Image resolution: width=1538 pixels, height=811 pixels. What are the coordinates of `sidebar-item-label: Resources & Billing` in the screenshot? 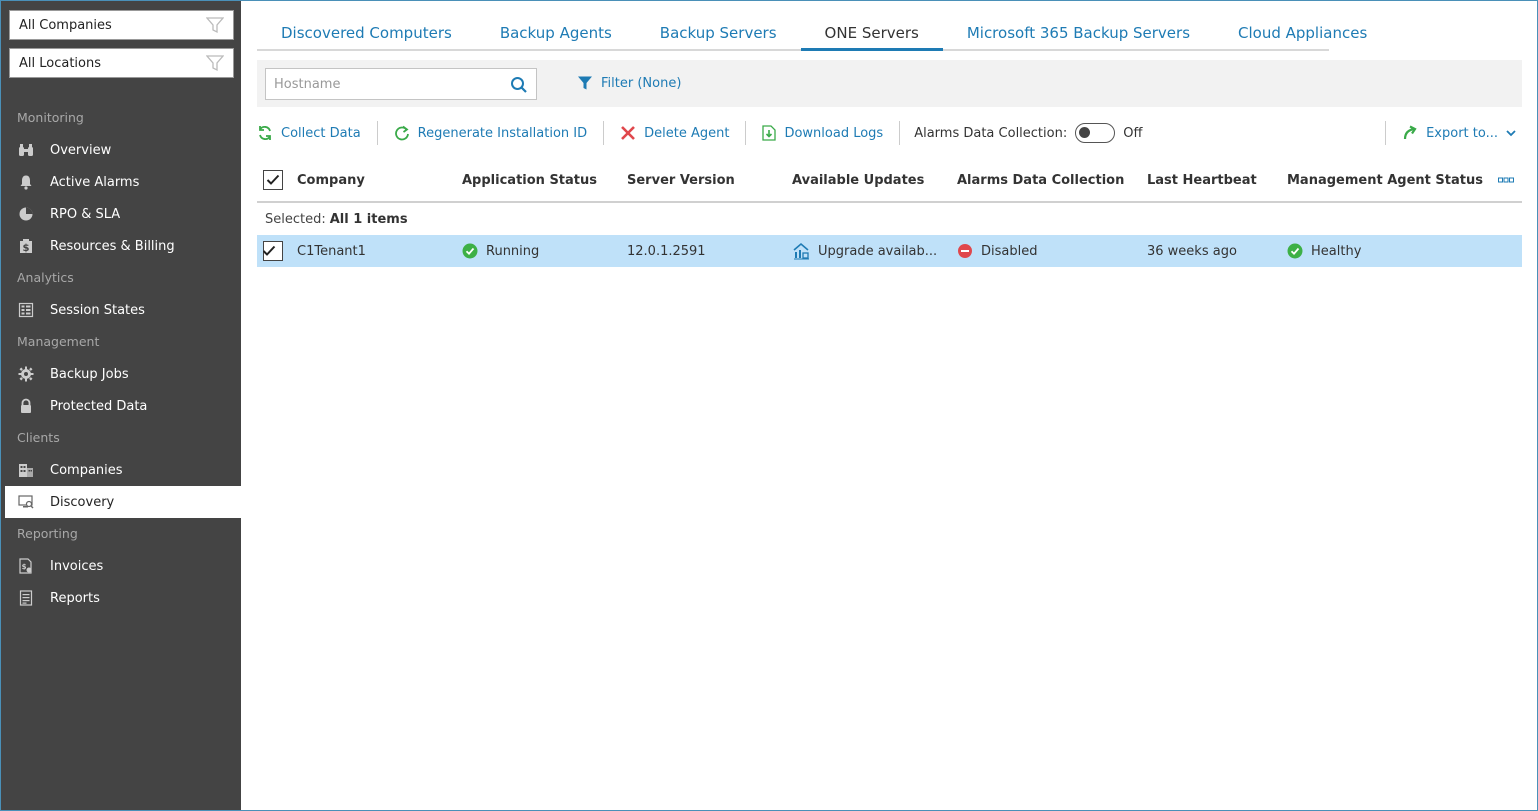 It's located at (112, 246).